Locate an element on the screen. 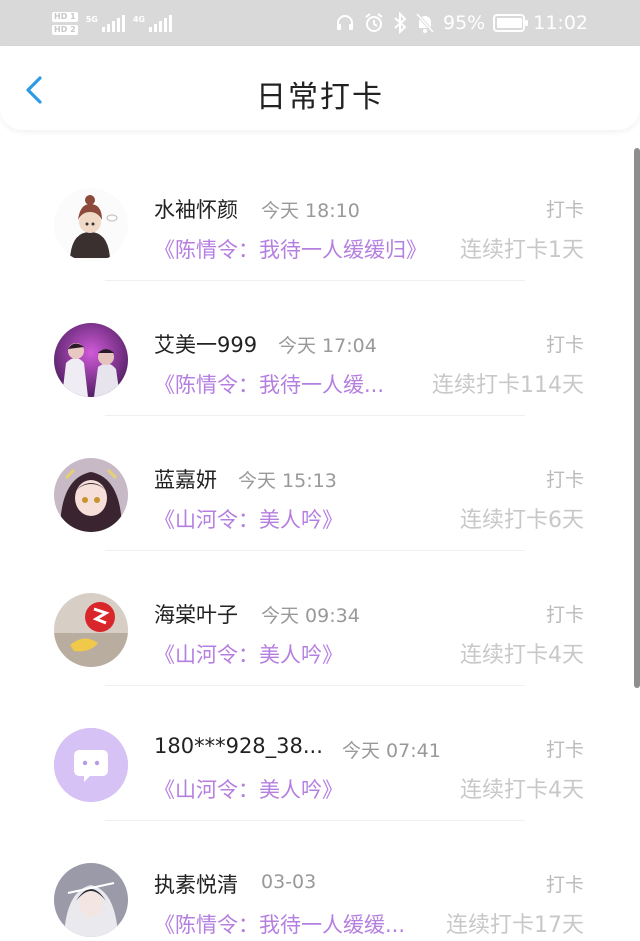 The image size is (640, 941). hd-badge-1: HD 1 is located at coordinates (65, 16).